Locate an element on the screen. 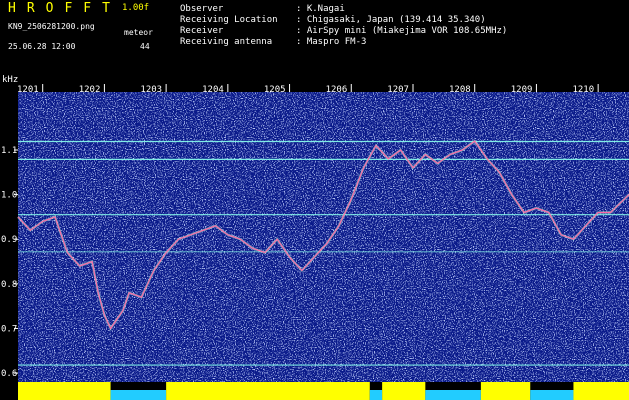 The height and width of the screenshot is (400, 629). y-ticks: 1.1 1.0 0.9 0.8 0.7 0.6 is located at coordinates (9, 262).